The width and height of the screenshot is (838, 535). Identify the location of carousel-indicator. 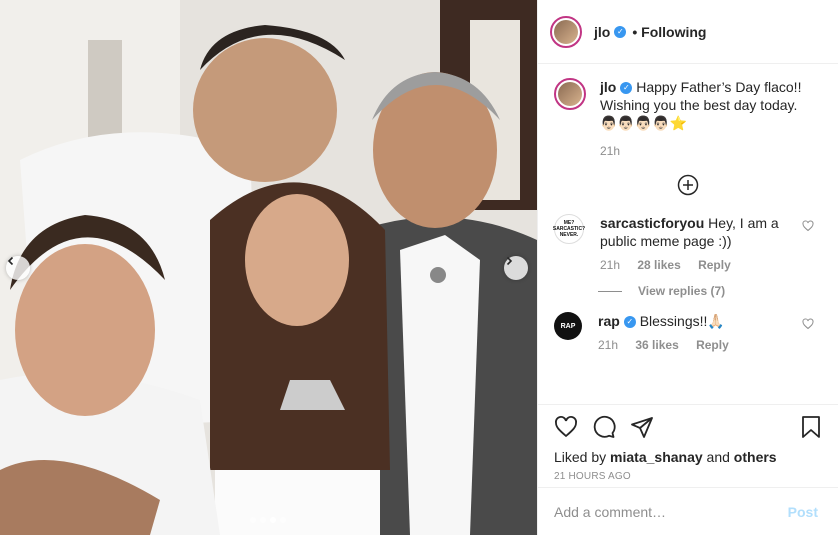
(268, 520).